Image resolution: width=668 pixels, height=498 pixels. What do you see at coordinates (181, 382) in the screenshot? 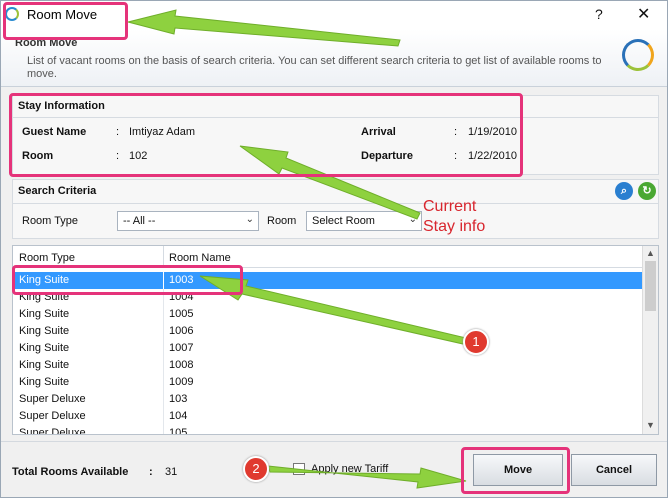
I see `cell-room-name: 1009` at bounding box center [181, 382].